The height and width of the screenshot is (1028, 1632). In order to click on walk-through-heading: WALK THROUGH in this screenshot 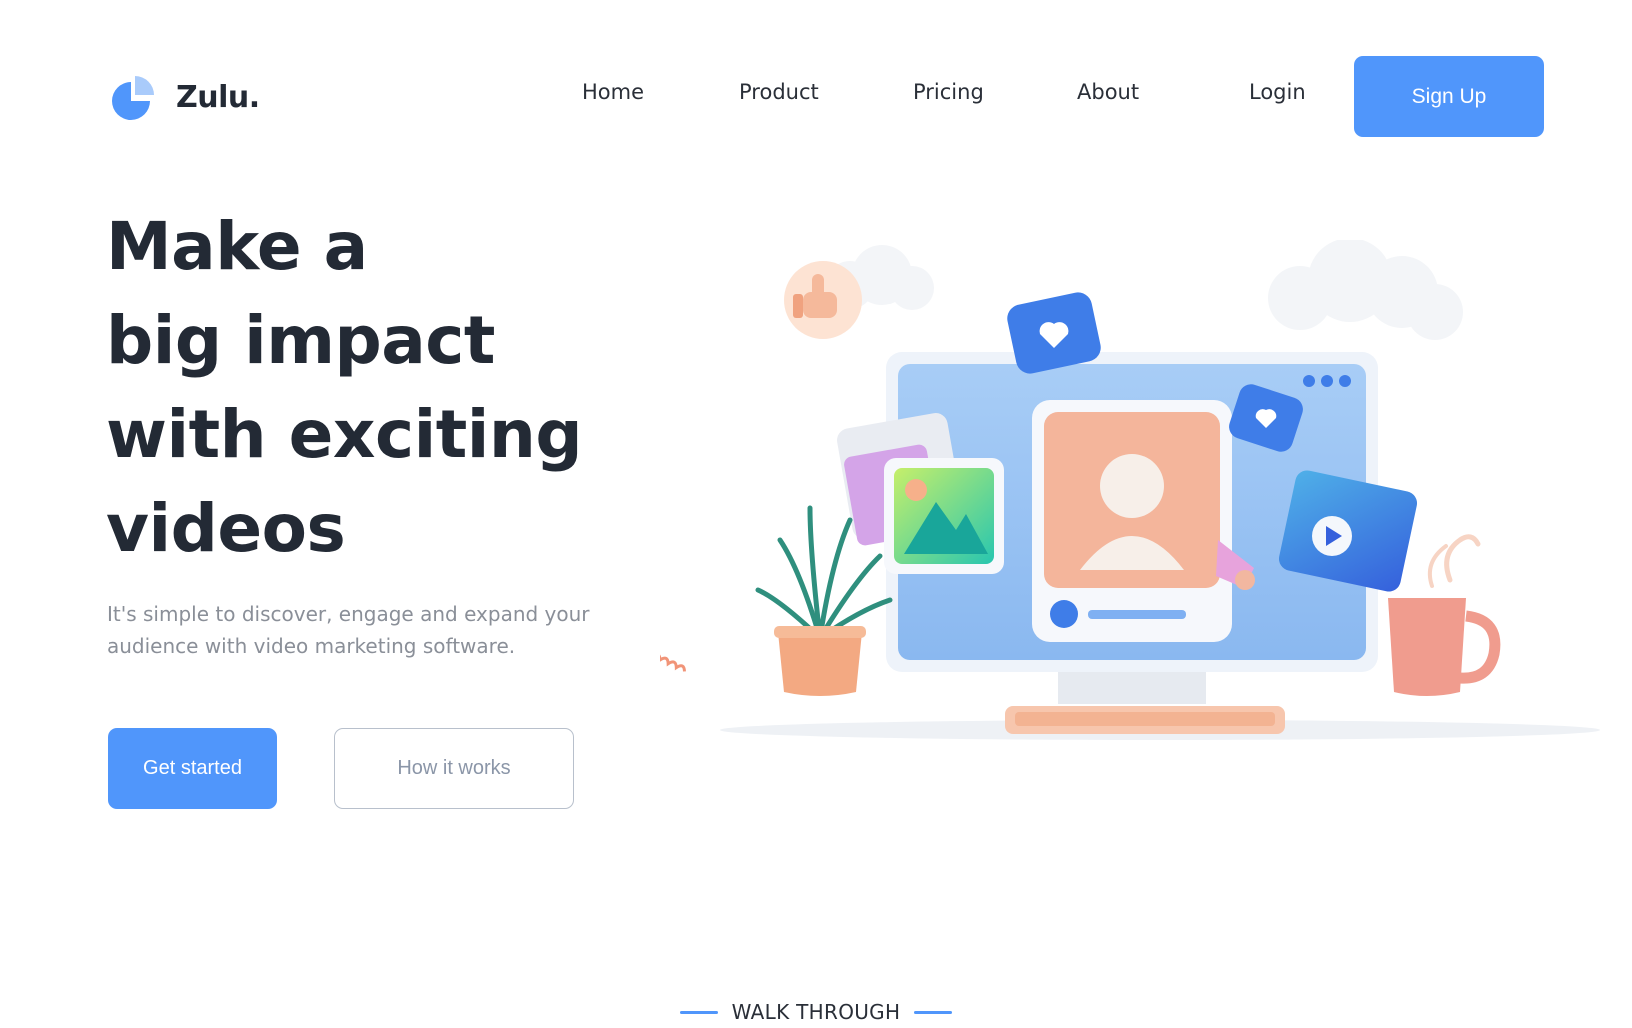, I will do `click(816, 1012)`.